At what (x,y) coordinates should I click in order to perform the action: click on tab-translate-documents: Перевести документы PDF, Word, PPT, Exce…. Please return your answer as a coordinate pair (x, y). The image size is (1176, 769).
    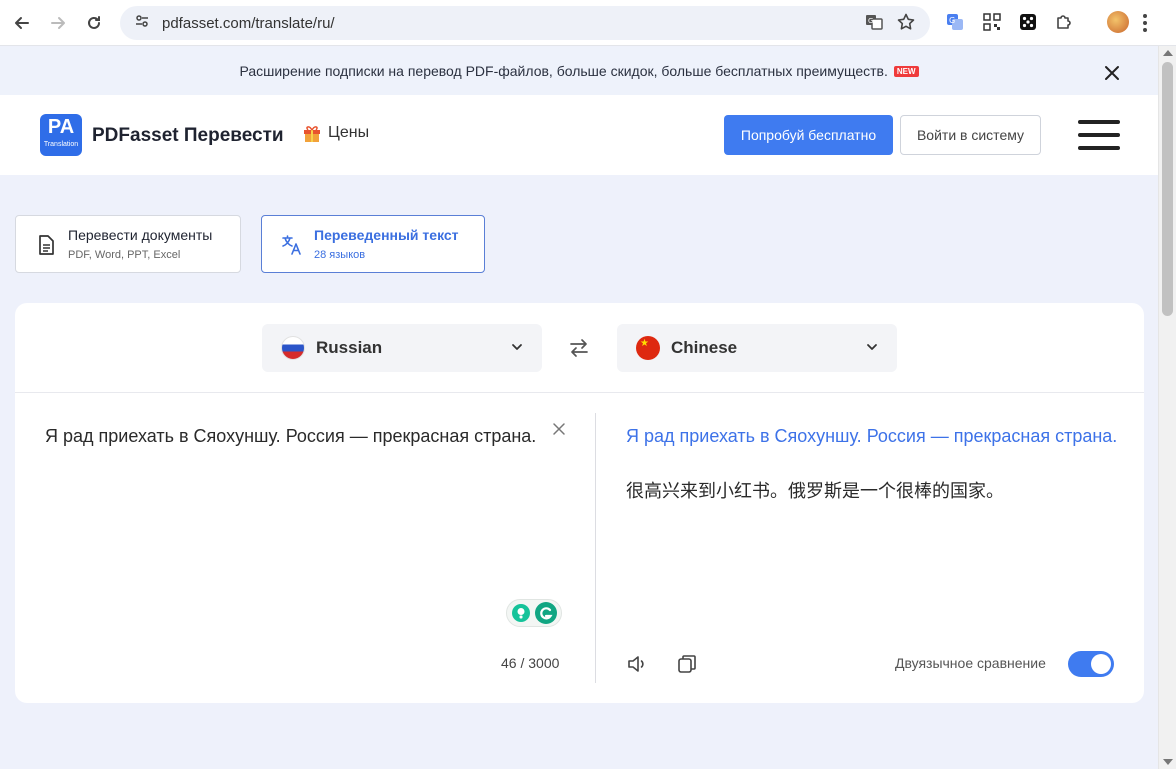
    Looking at the image, I should click on (128, 244).